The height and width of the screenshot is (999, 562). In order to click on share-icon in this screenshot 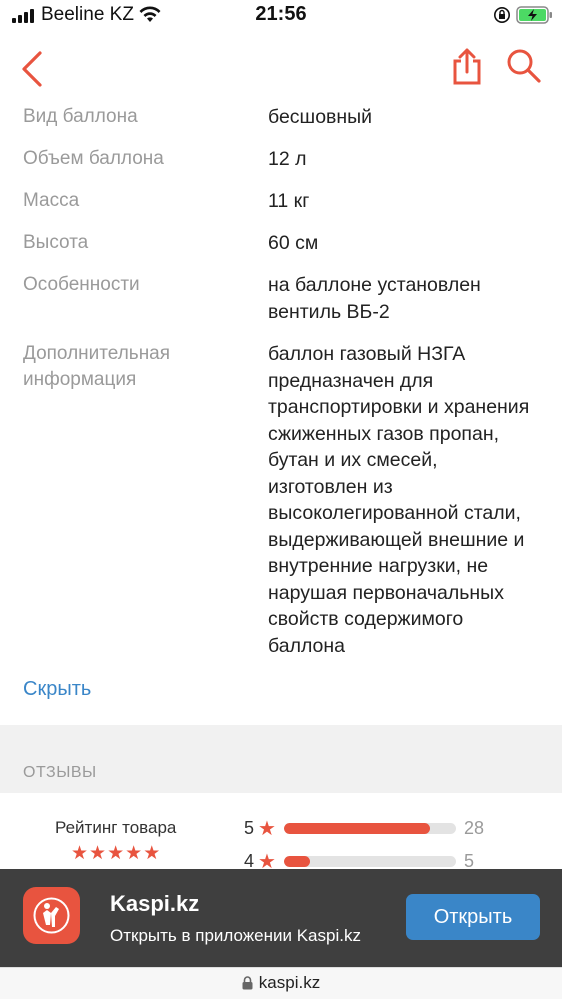, I will do `click(467, 66)`.